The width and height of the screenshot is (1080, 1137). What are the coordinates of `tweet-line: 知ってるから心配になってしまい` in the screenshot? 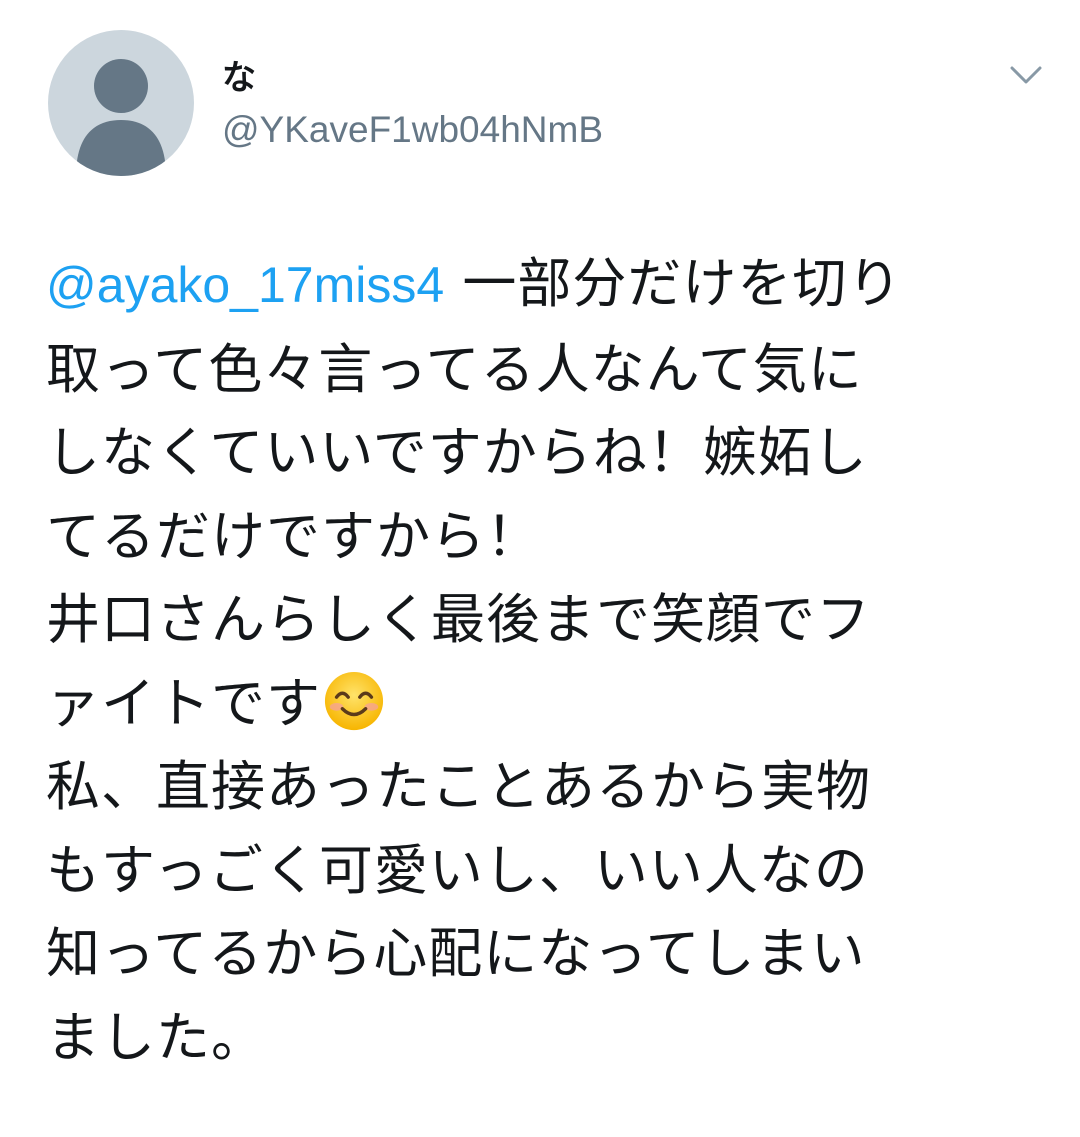 It's located at (456, 953).